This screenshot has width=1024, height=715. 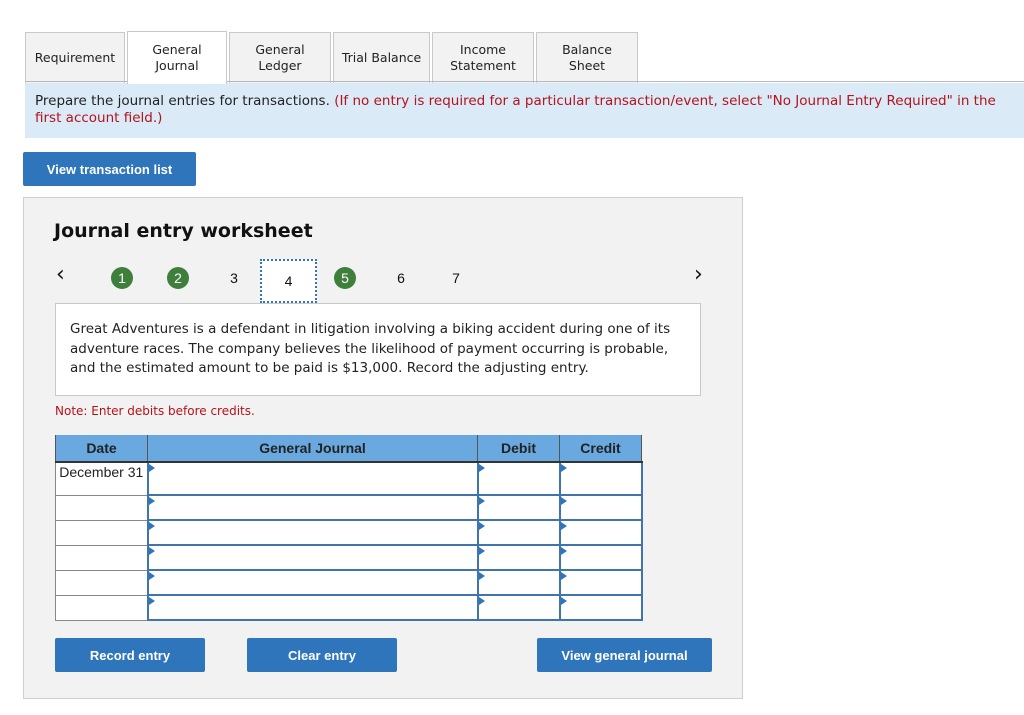 I want to click on table-row: December 31, so click(x=349, y=478).